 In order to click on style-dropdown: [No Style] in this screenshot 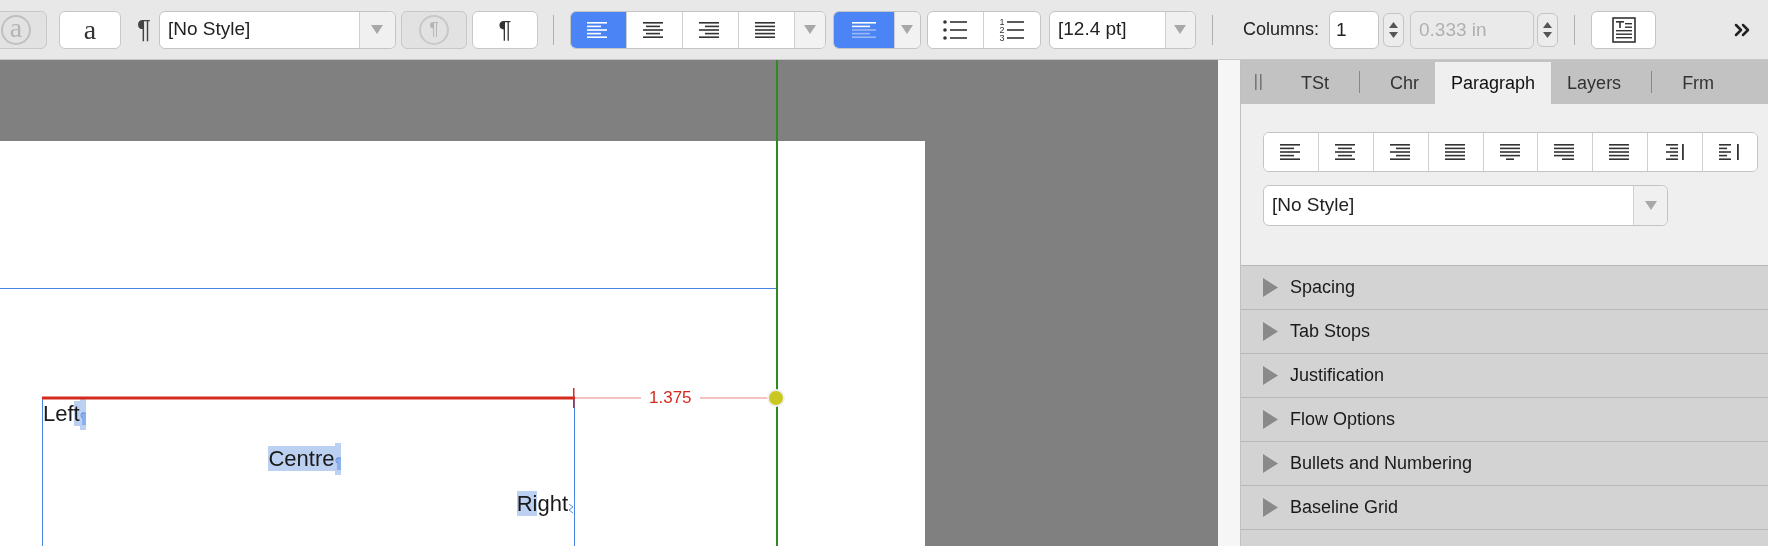, I will do `click(277, 29)`.